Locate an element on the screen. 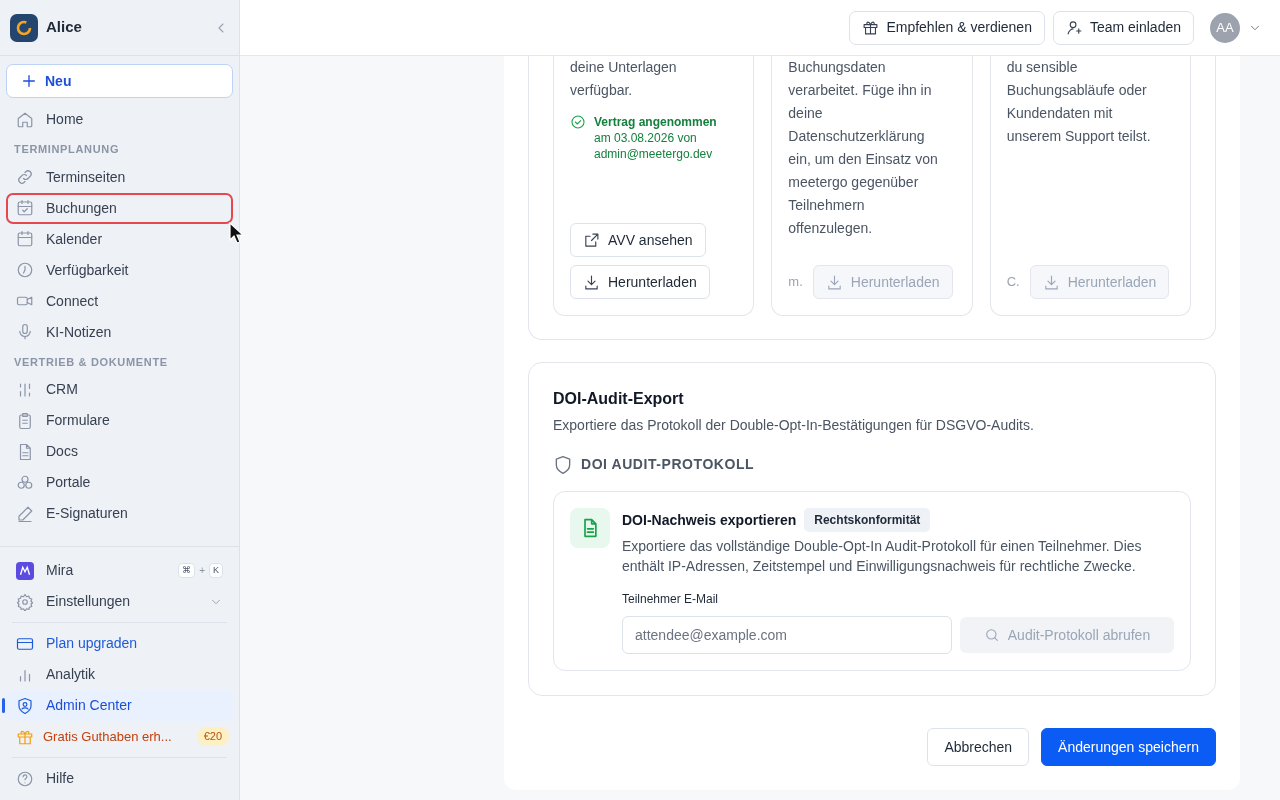  description-line: verfügbar. is located at coordinates (602, 90).